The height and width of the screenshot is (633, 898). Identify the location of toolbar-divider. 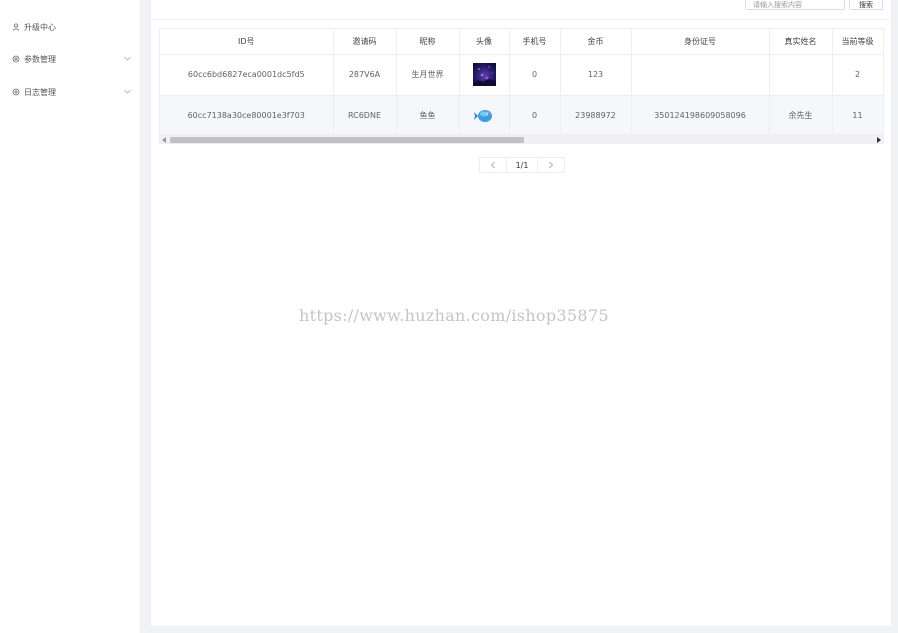
(521, 19).